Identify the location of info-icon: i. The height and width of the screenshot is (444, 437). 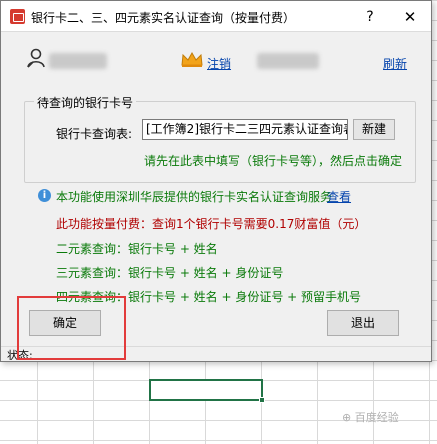
(44, 195).